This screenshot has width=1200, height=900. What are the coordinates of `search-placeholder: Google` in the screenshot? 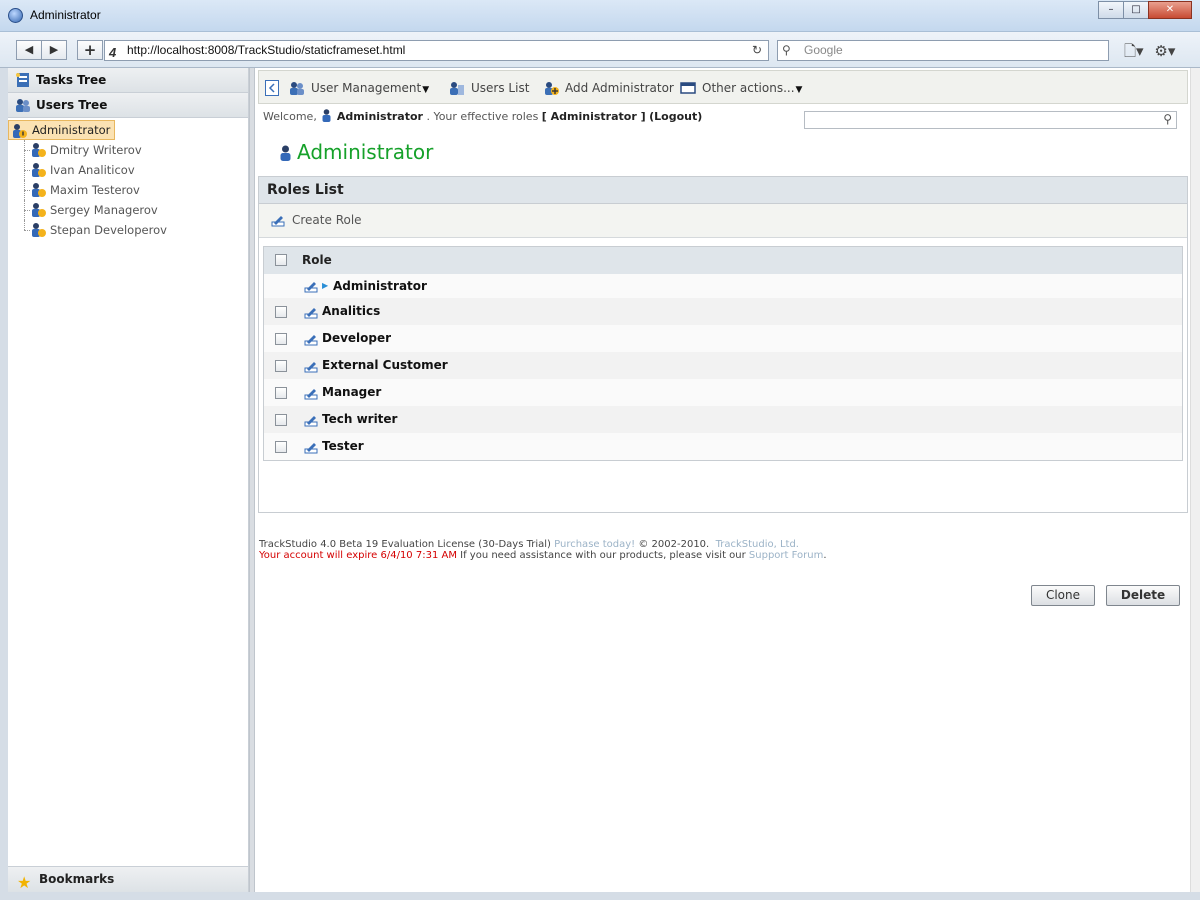 It's located at (823, 50).